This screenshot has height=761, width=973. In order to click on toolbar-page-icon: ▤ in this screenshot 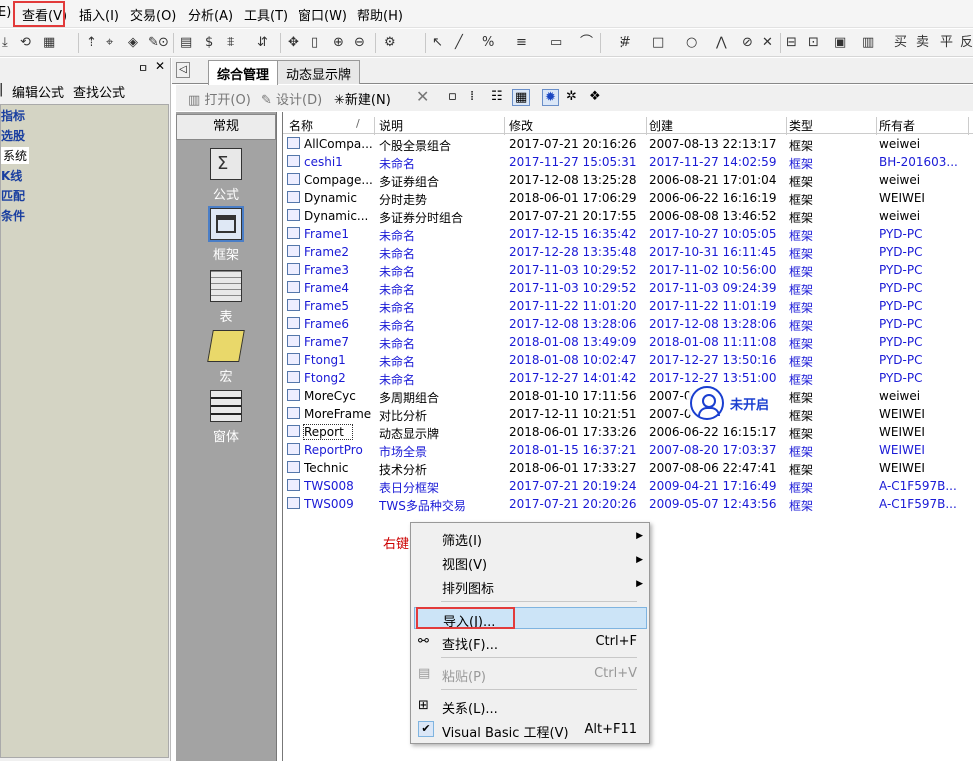, I will do `click(186, 42)`.